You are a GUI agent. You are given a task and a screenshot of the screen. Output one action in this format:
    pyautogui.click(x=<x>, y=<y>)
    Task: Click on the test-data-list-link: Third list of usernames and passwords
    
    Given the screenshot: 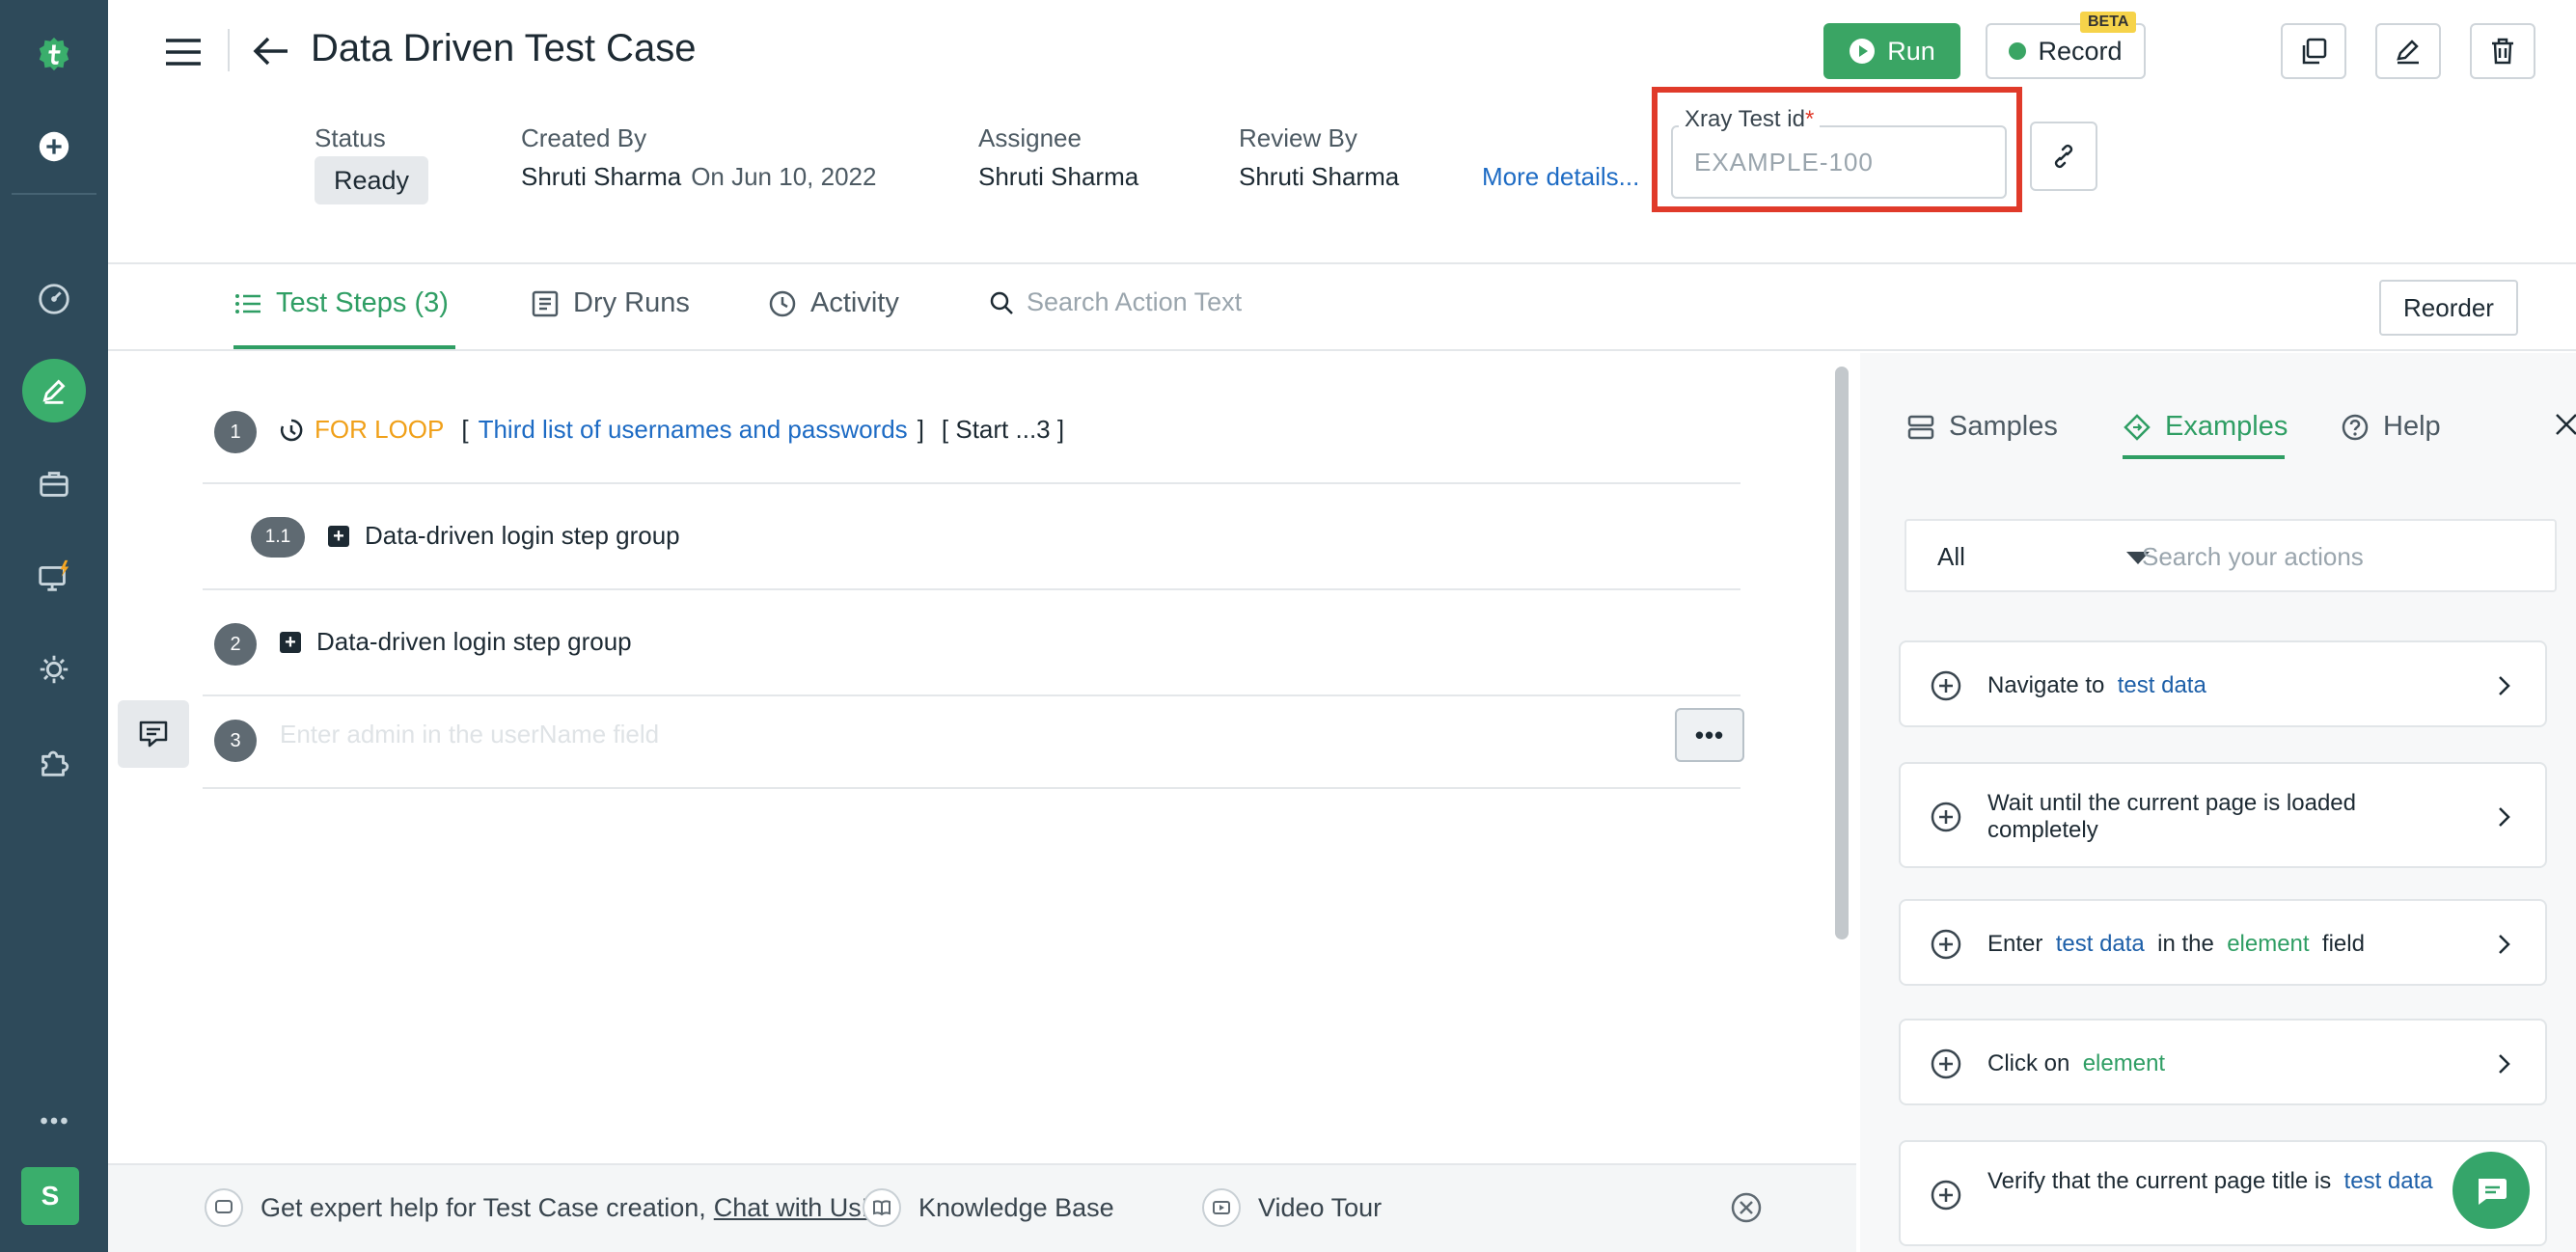 What is the action you would take?
    pyautogui.click(x=693, y=430)
    